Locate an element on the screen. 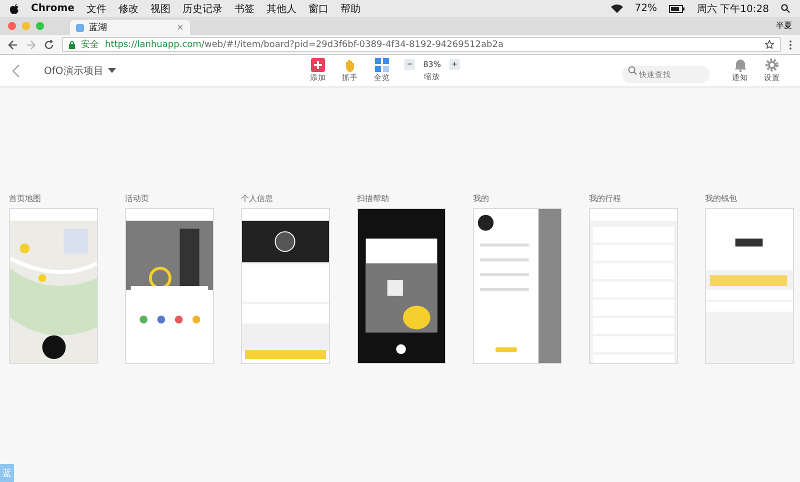 This screenshot has height=482, width=800. board-title: 扫描帮助 is located at coordinates (373, 198).